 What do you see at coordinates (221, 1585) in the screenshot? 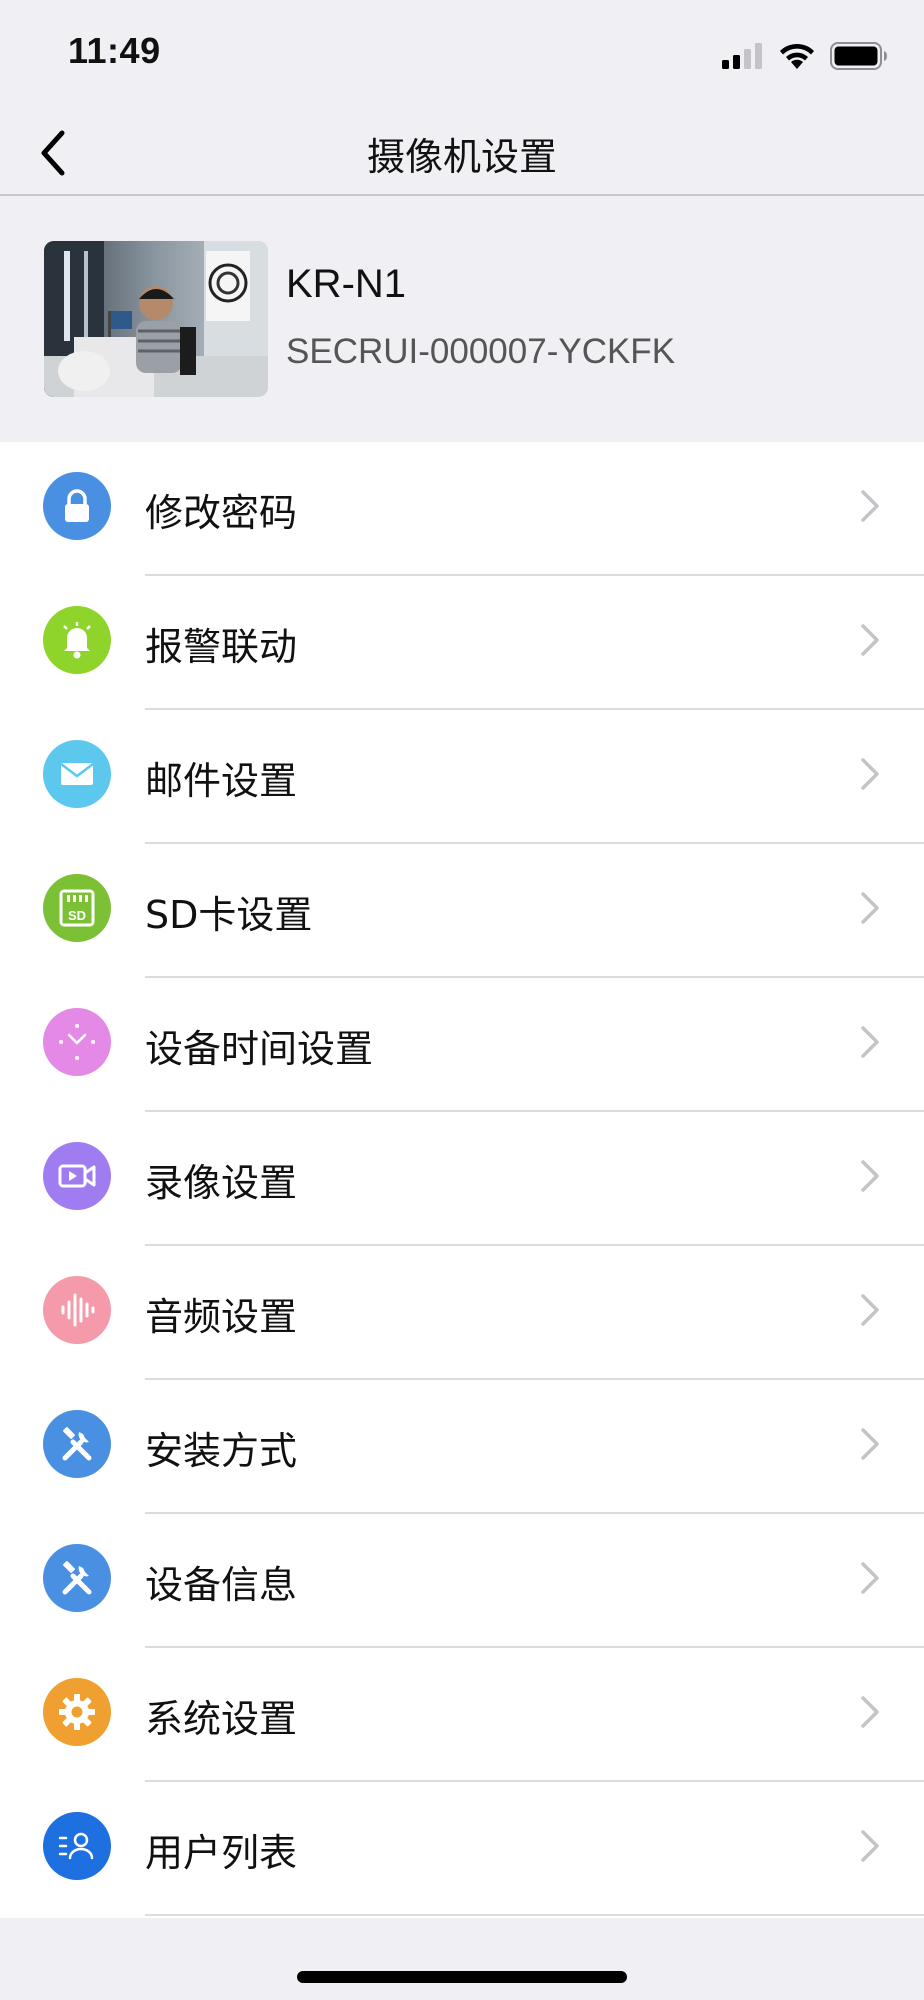
I see `menu-item-label: 设备信息` at bounding box center [221, 1585].